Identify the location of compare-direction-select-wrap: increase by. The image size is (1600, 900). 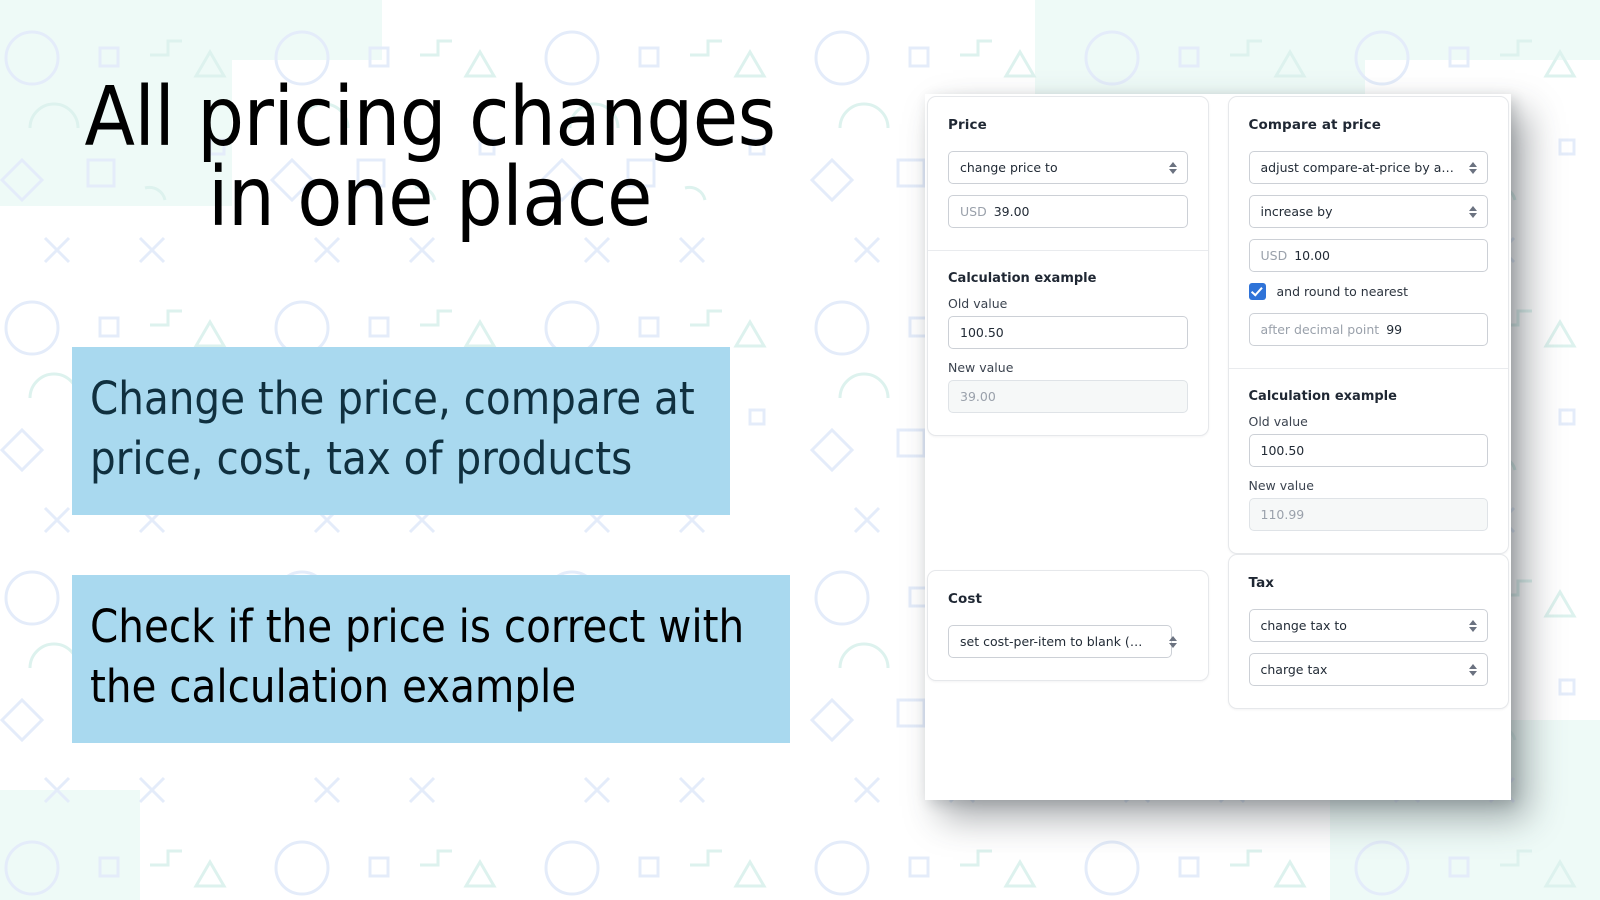
(1368, 211).